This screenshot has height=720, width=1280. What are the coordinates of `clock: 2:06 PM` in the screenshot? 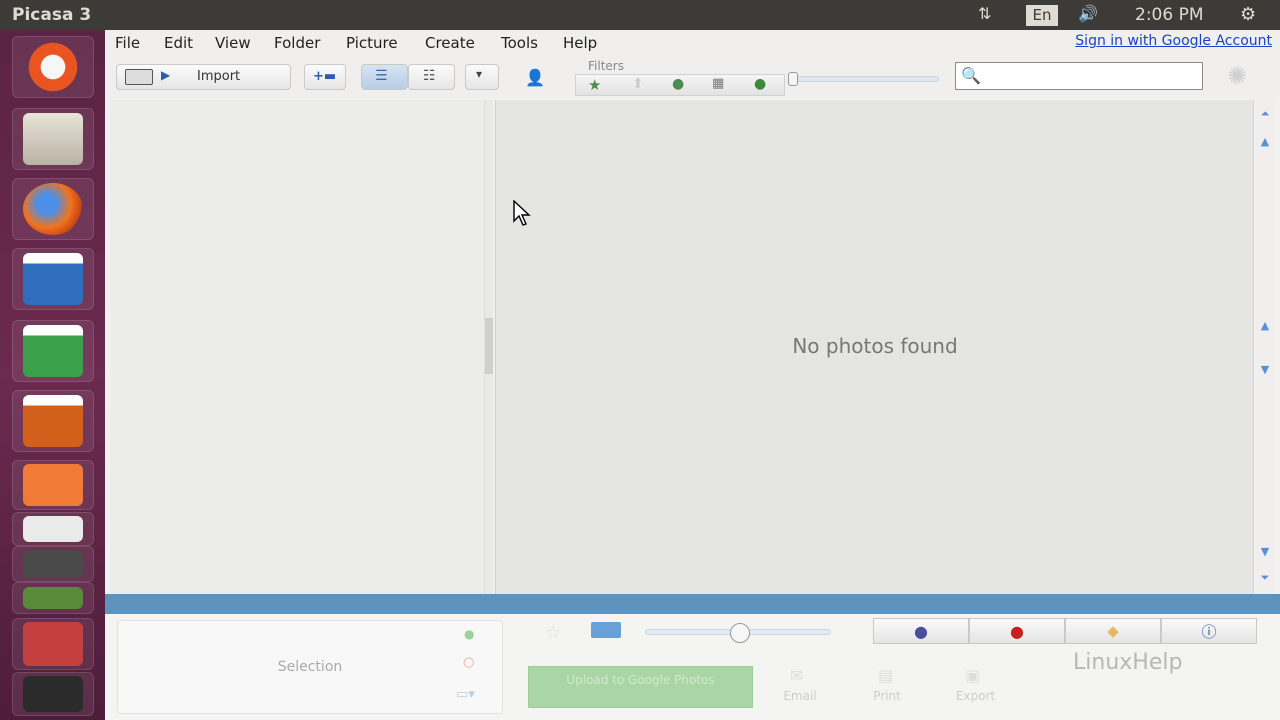 It's located at (1169, 15).